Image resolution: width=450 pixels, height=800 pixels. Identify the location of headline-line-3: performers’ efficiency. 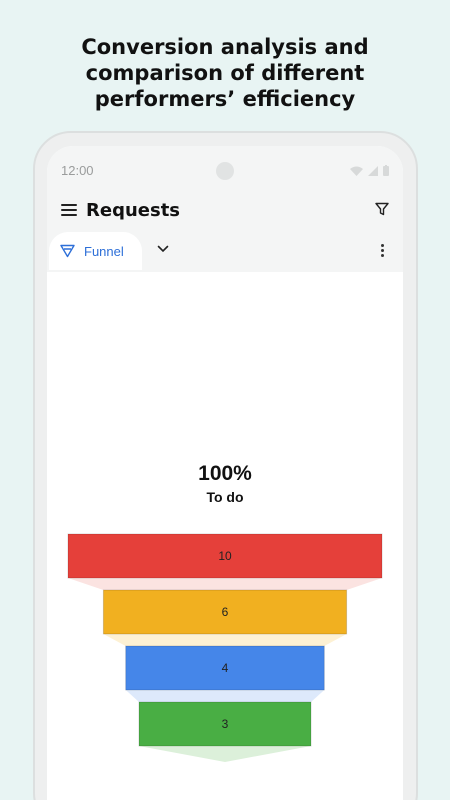
(225, 99).